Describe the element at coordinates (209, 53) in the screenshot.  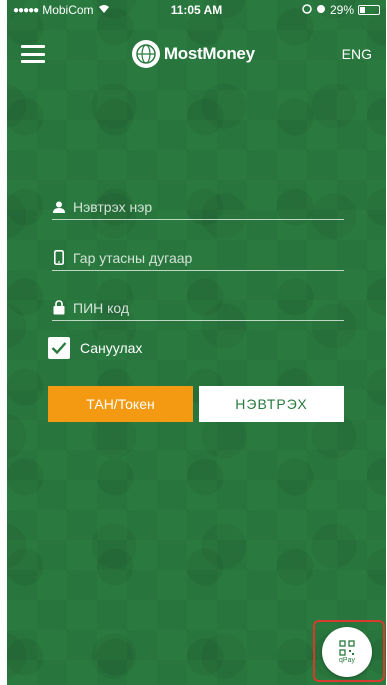
I see `app-name: MostMoney` at that location.